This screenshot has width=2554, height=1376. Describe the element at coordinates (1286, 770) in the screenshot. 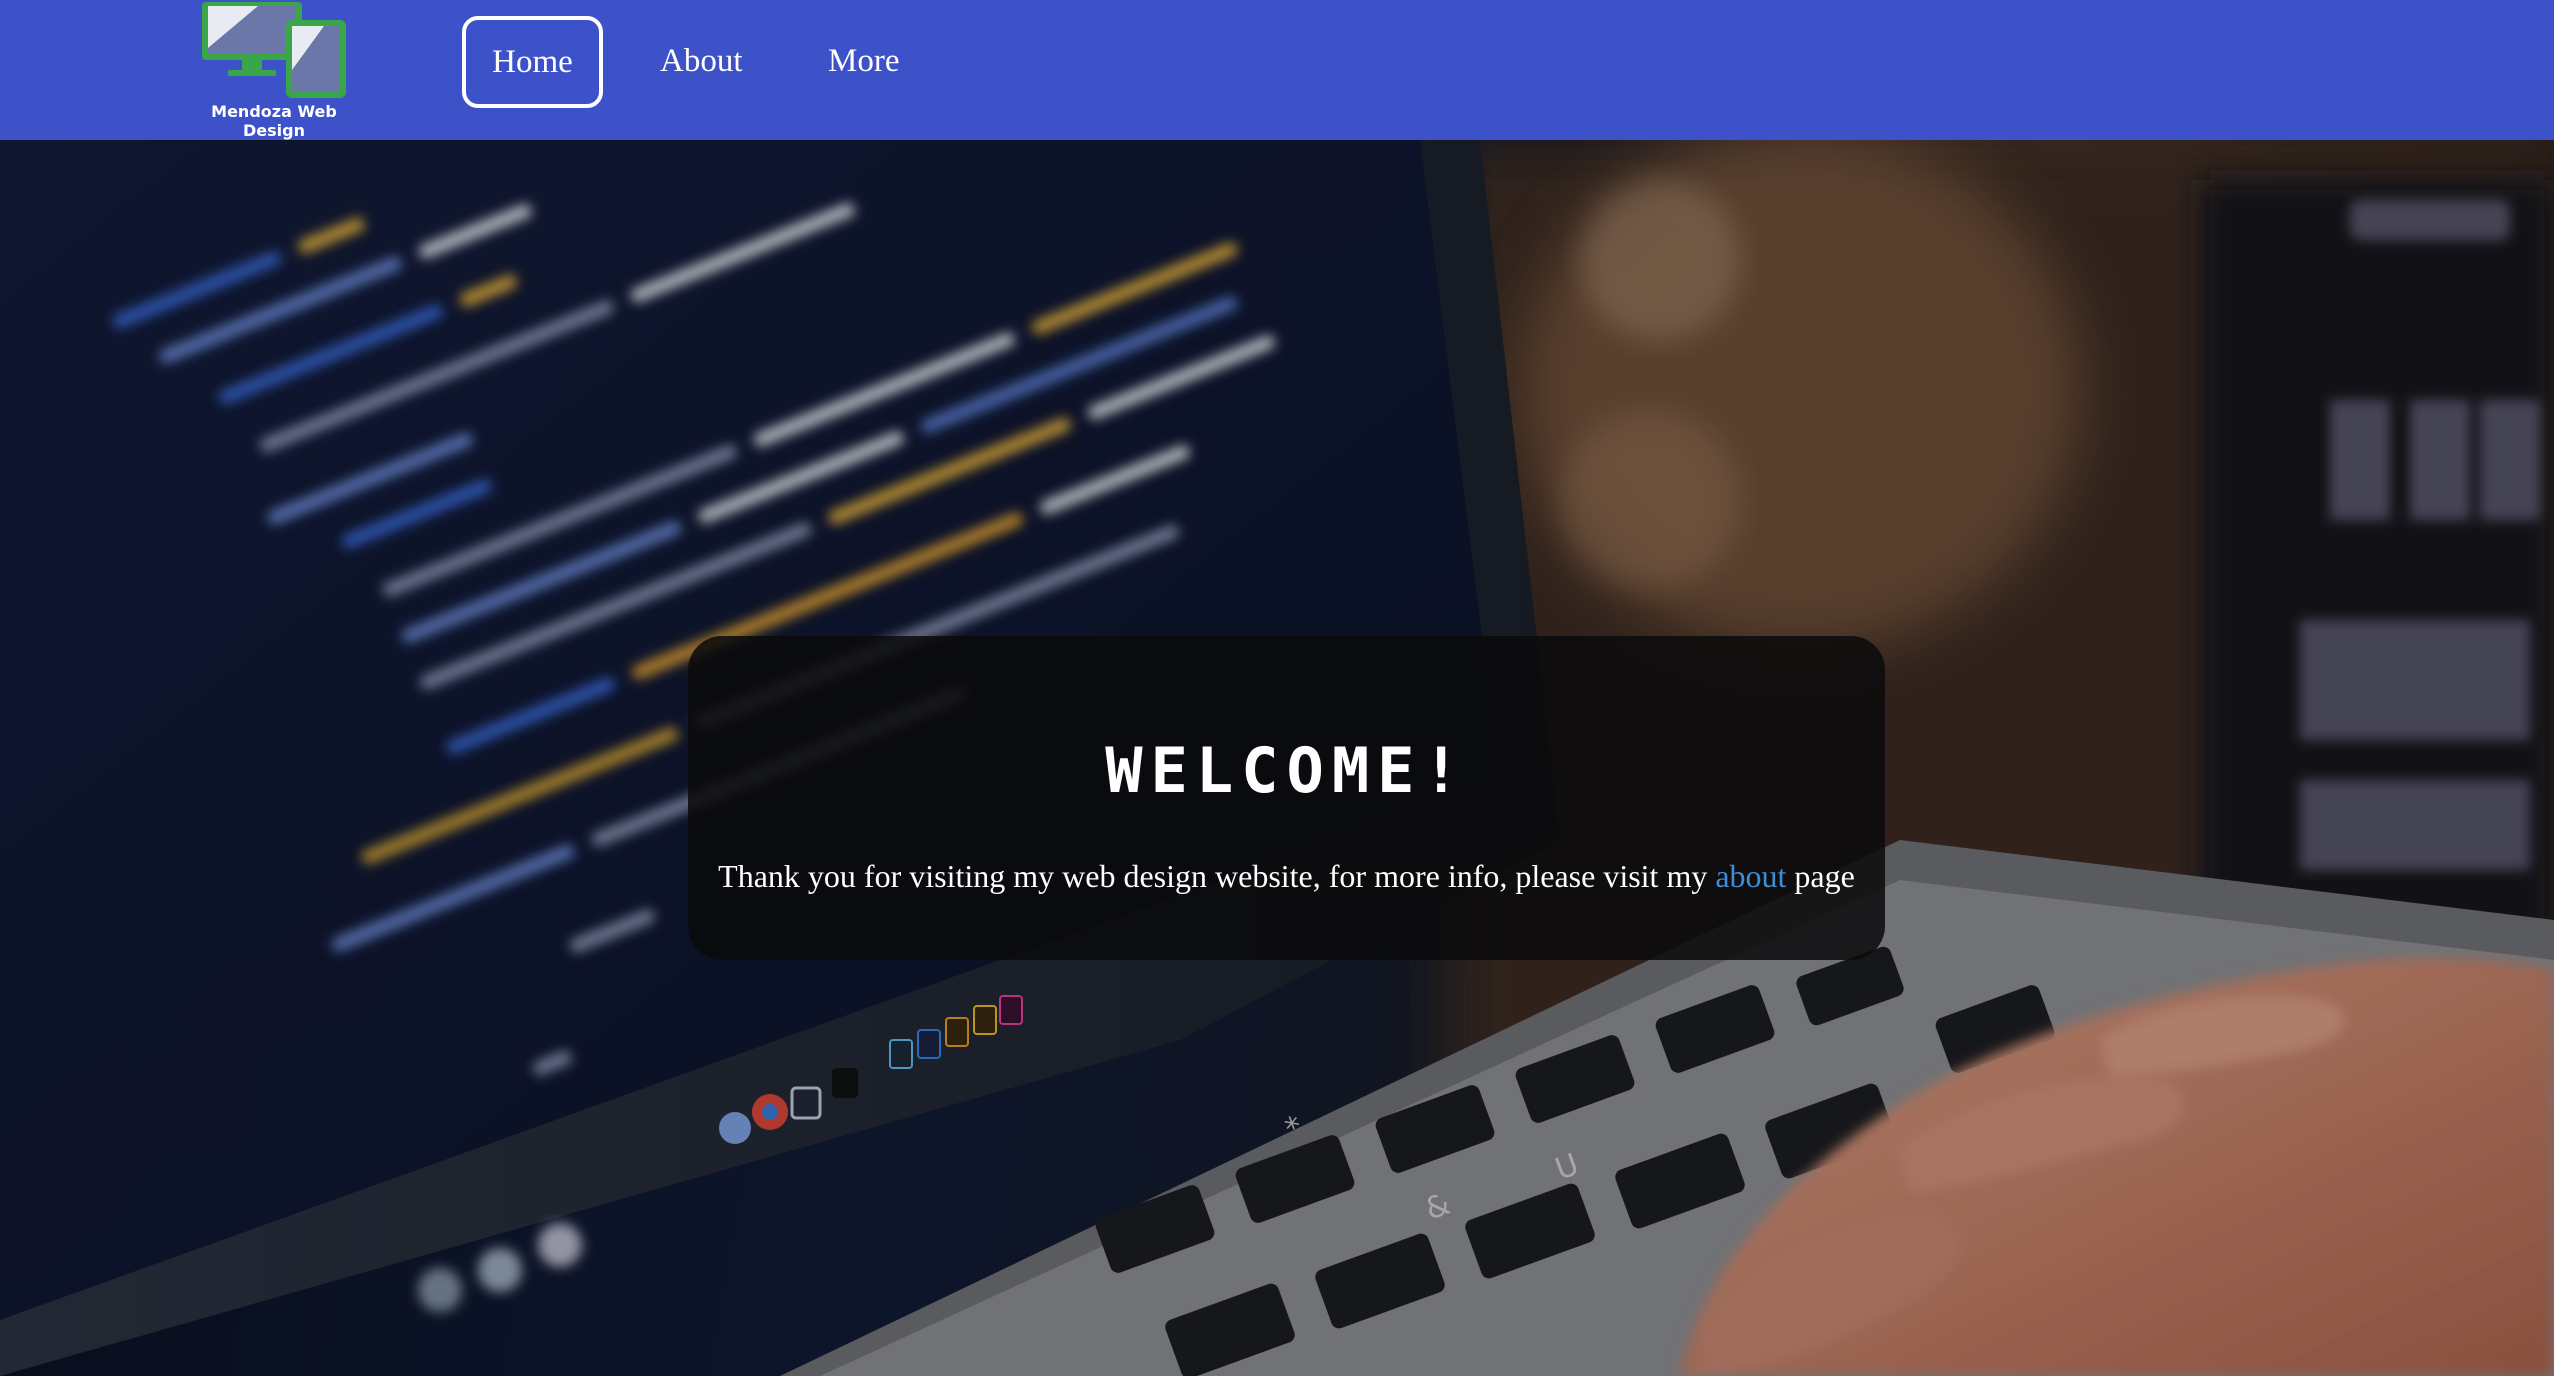

I see `welcome-title: WELCOME!` at that location.